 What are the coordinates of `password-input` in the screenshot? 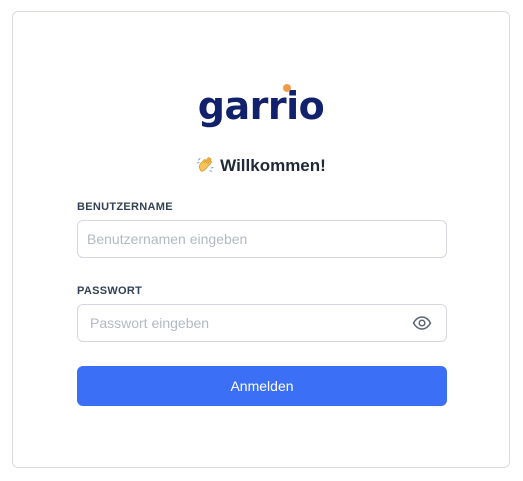 It's located at (250, 323).